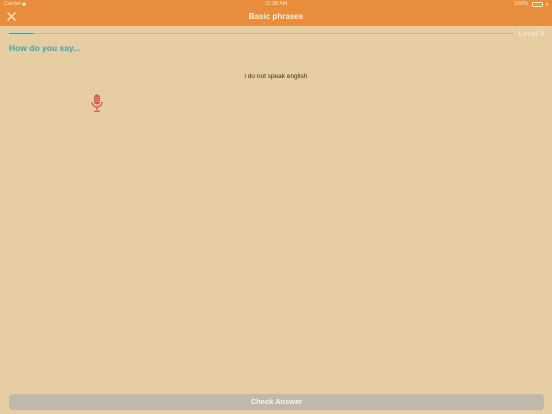 This screenshot has width=552, height=414. Describe the element at coordinates (531, 33) in the screenshot. I see `level-label: Level 3` at that location.